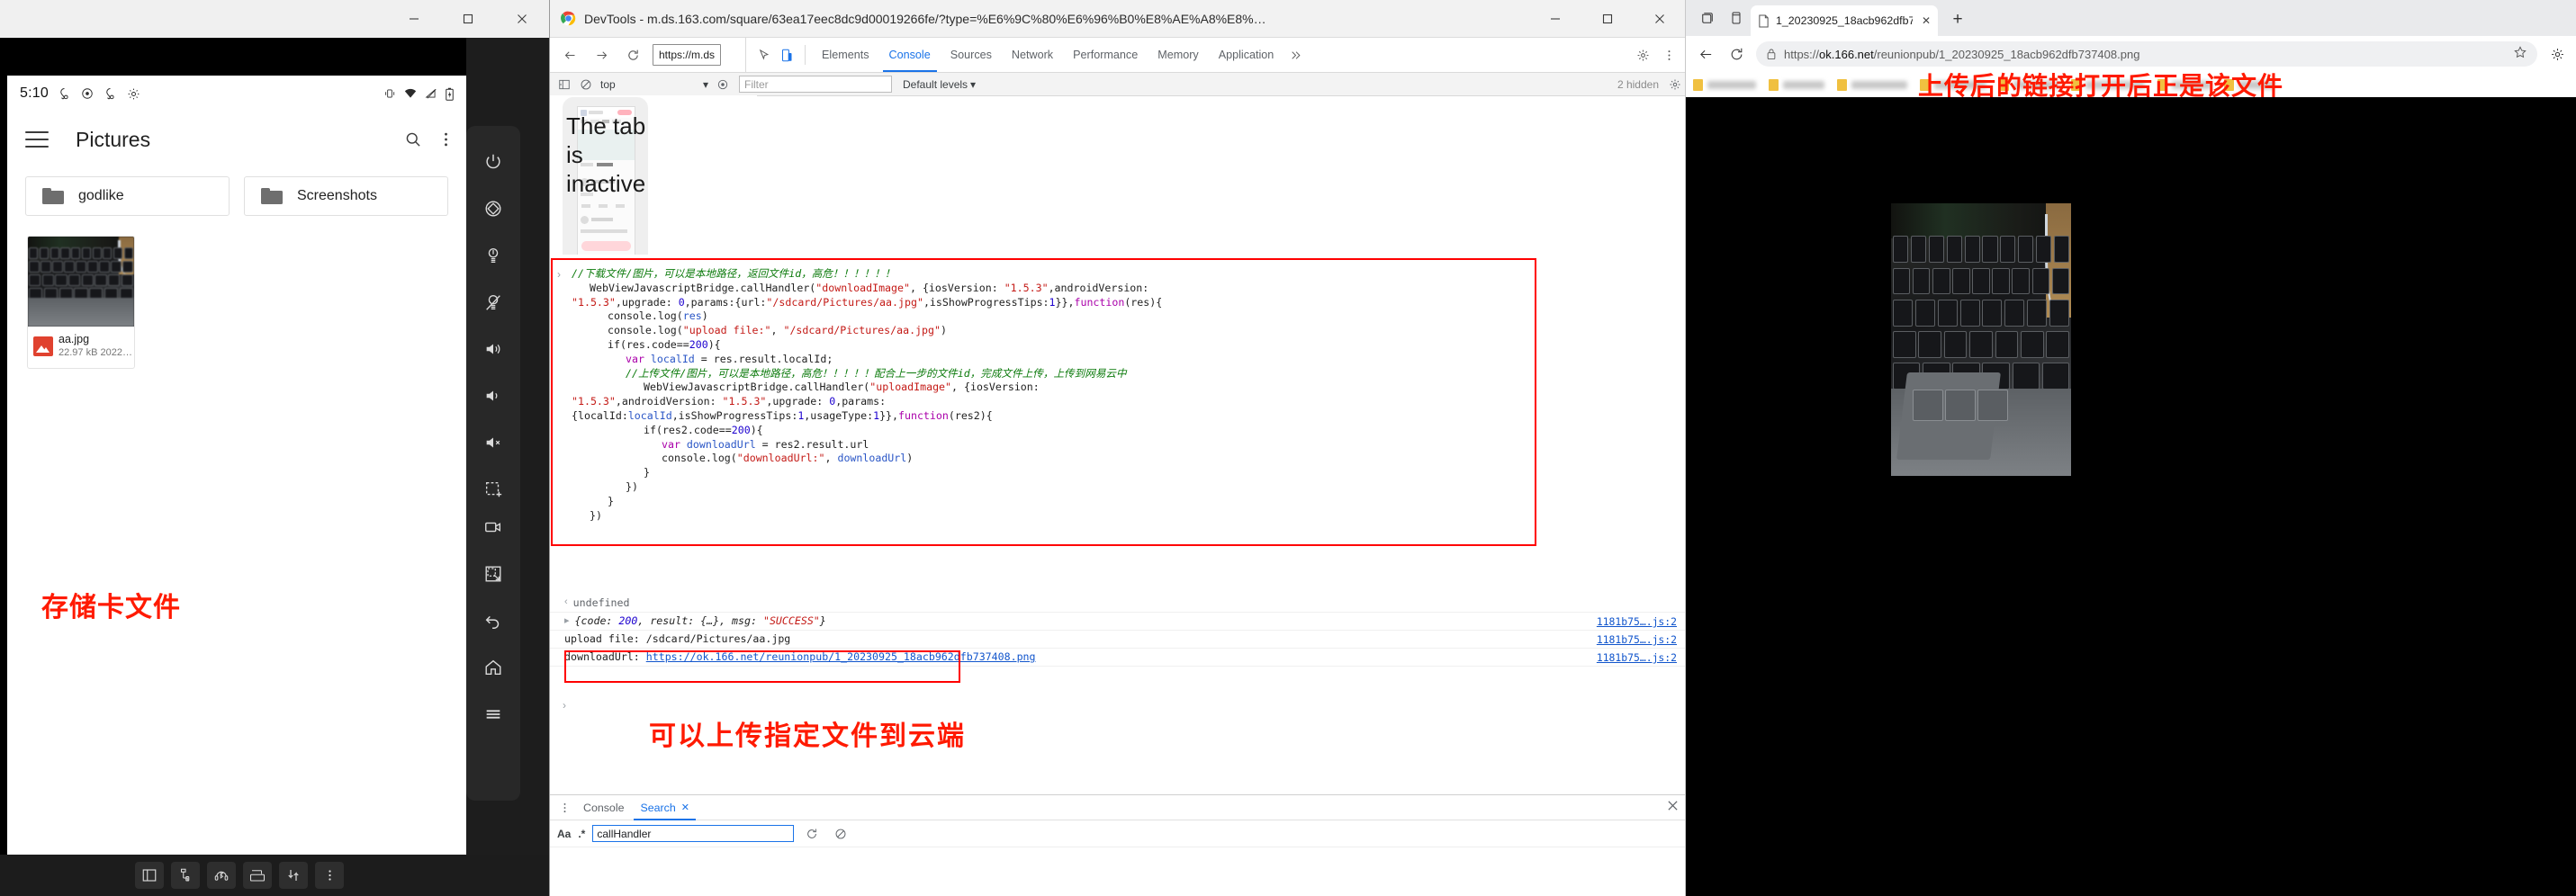 The height and width of the screenshot is (896, 2576). What do you see at coordinates (1246, 55) in the screenshot?
I see `tab-application: Application` at bounding box center [1246, 55].